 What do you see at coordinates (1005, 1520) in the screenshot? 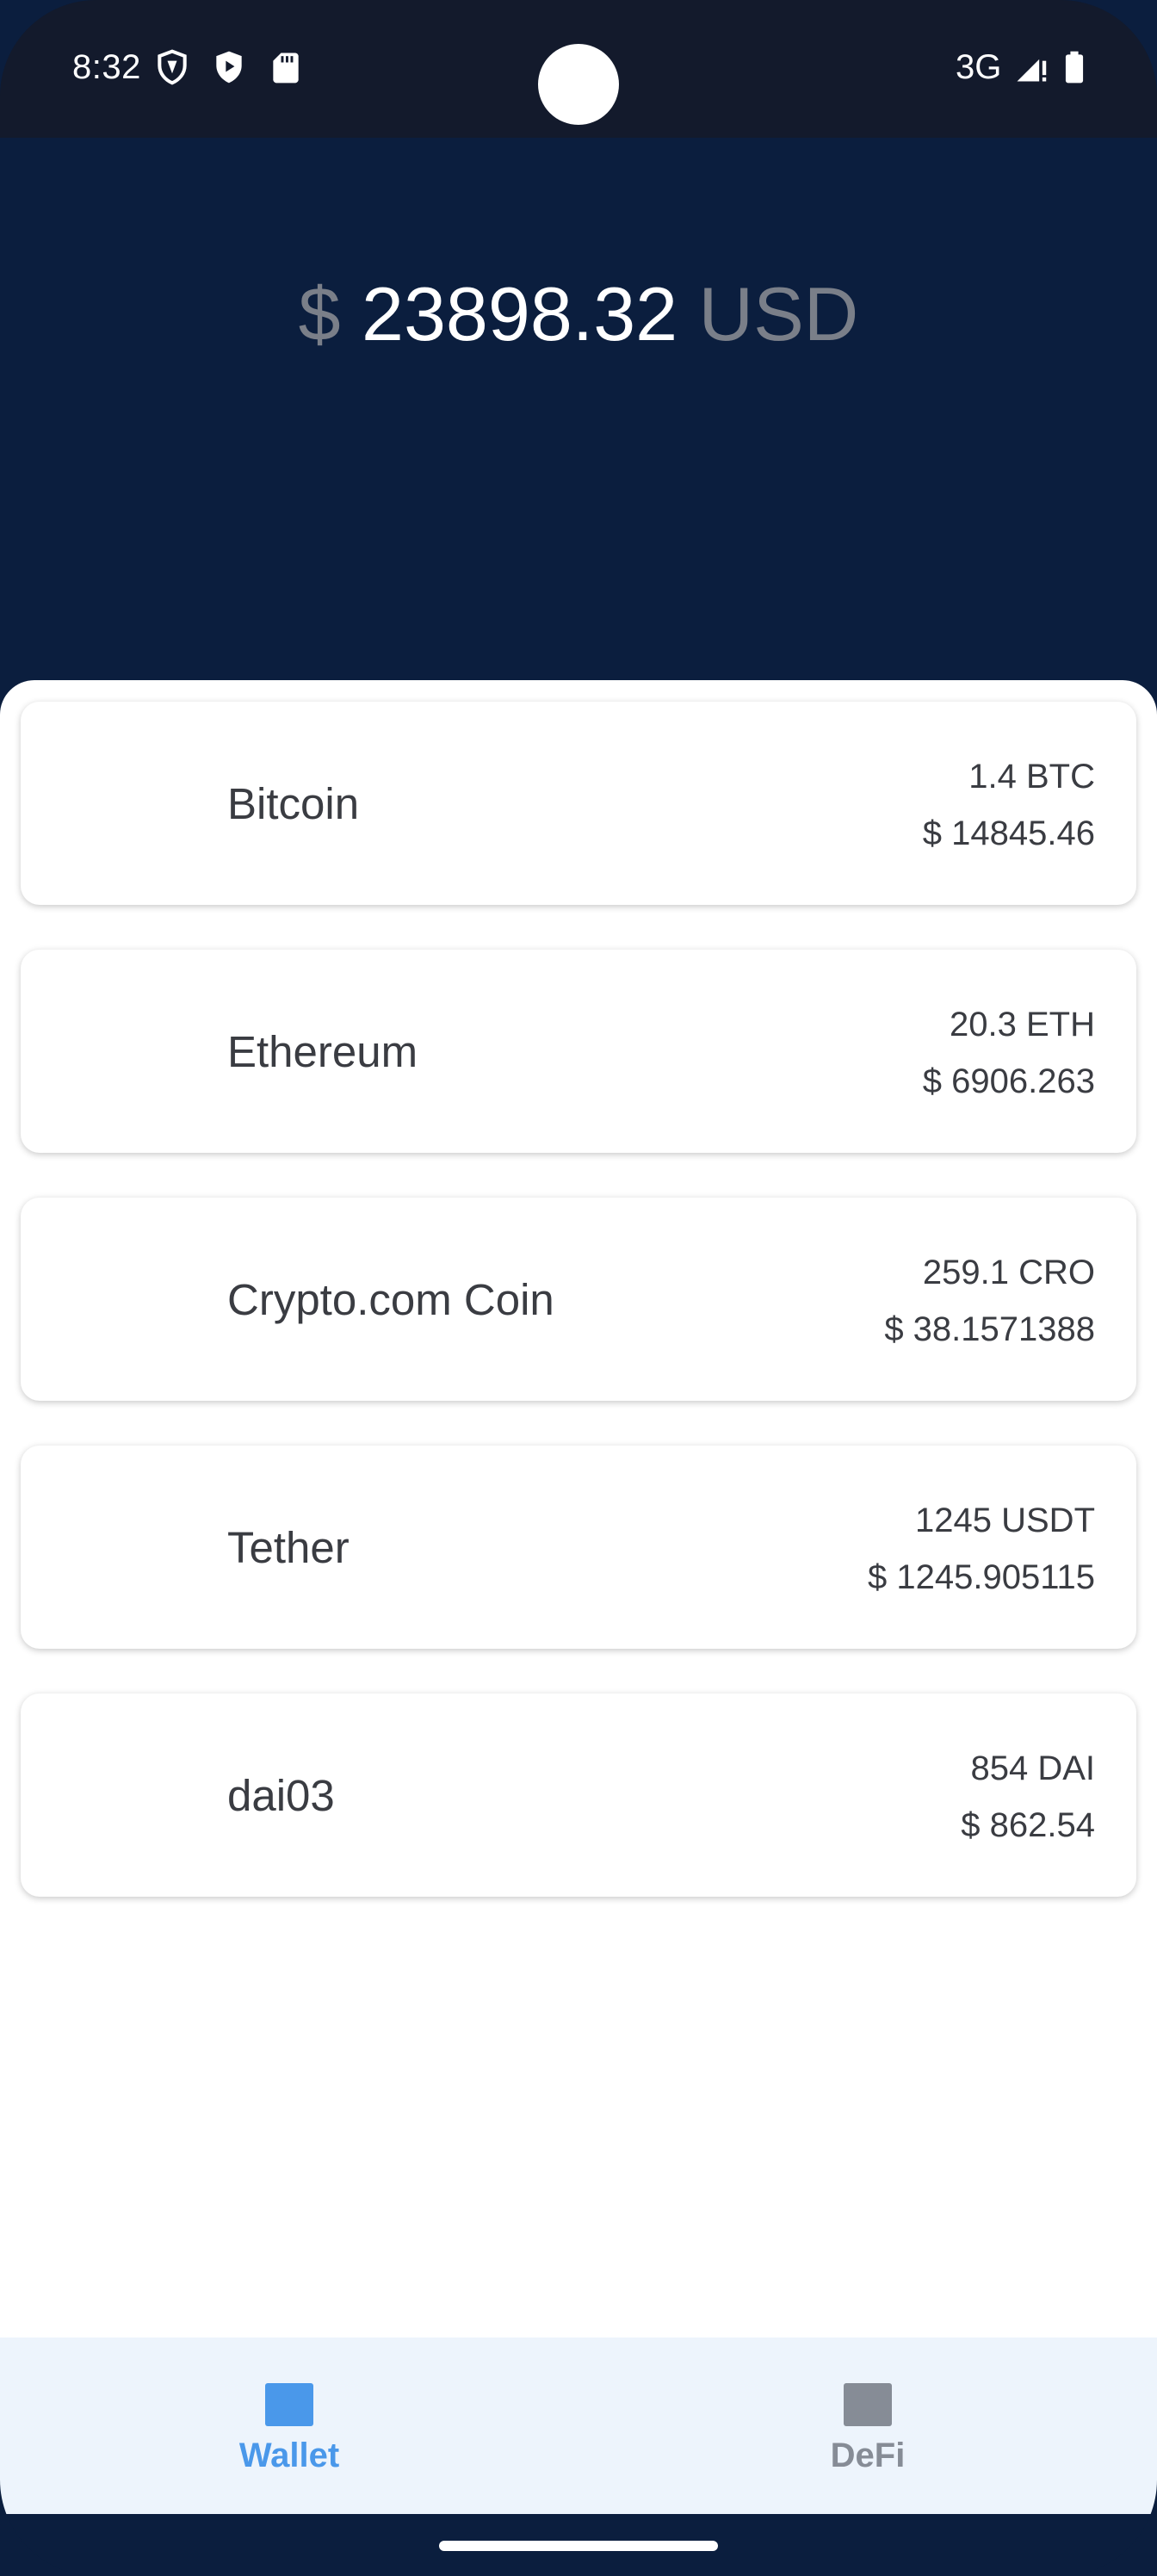
I see `asset-quantity: 1245 USDT` at bounding box center [1005, 1520].